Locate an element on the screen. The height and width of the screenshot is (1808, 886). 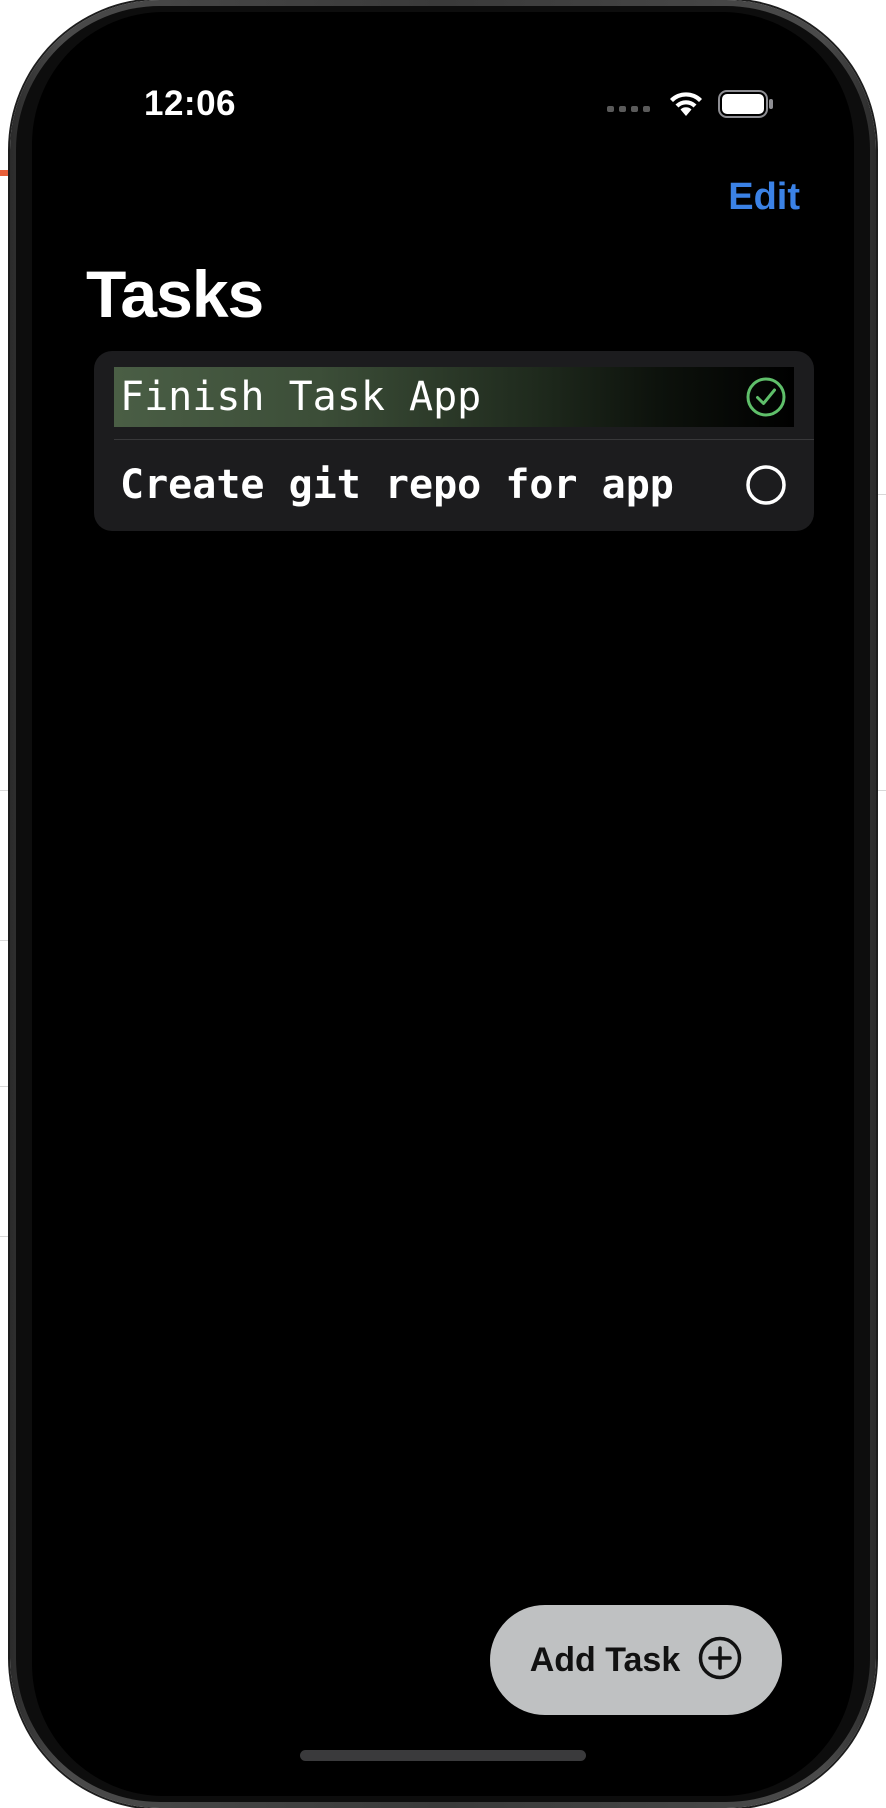
task-list: Finish Task App Create git repo for app is located at coordinates (454, 441).